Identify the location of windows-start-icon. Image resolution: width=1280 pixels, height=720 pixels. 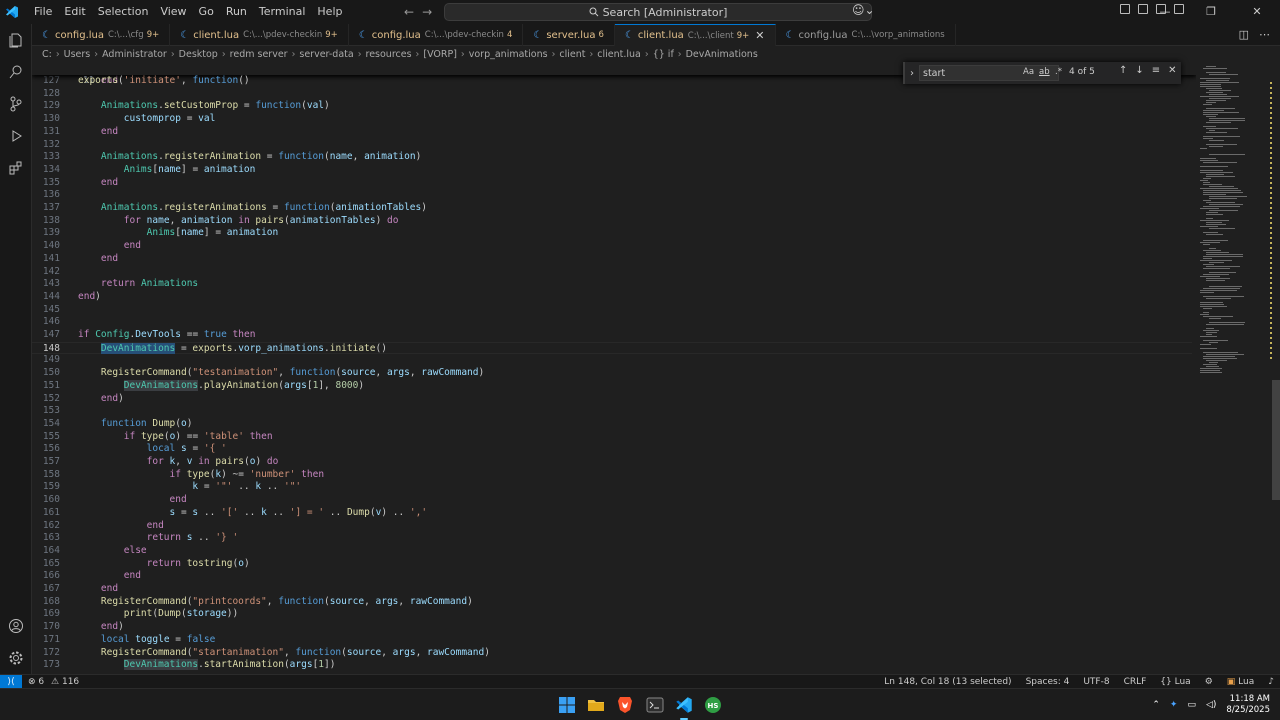
(567, 705).